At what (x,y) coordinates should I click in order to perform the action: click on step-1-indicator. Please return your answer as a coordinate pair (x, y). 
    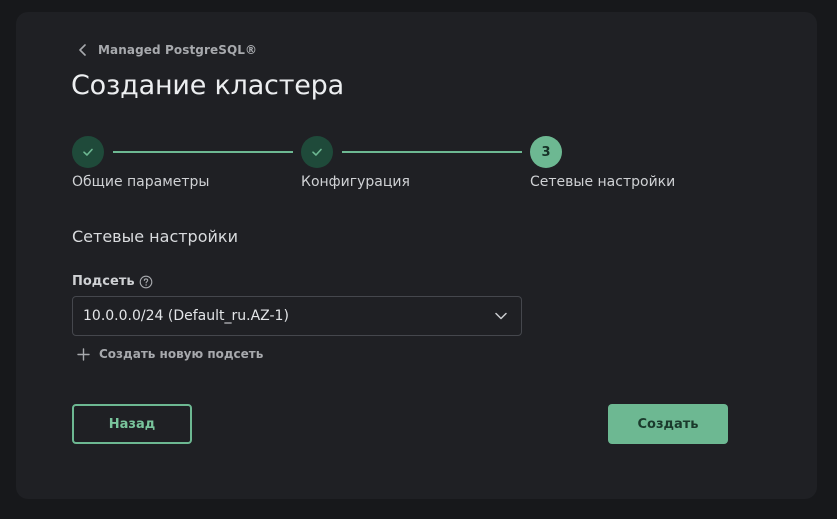
    Looking at the image, I should click on (88, 152).